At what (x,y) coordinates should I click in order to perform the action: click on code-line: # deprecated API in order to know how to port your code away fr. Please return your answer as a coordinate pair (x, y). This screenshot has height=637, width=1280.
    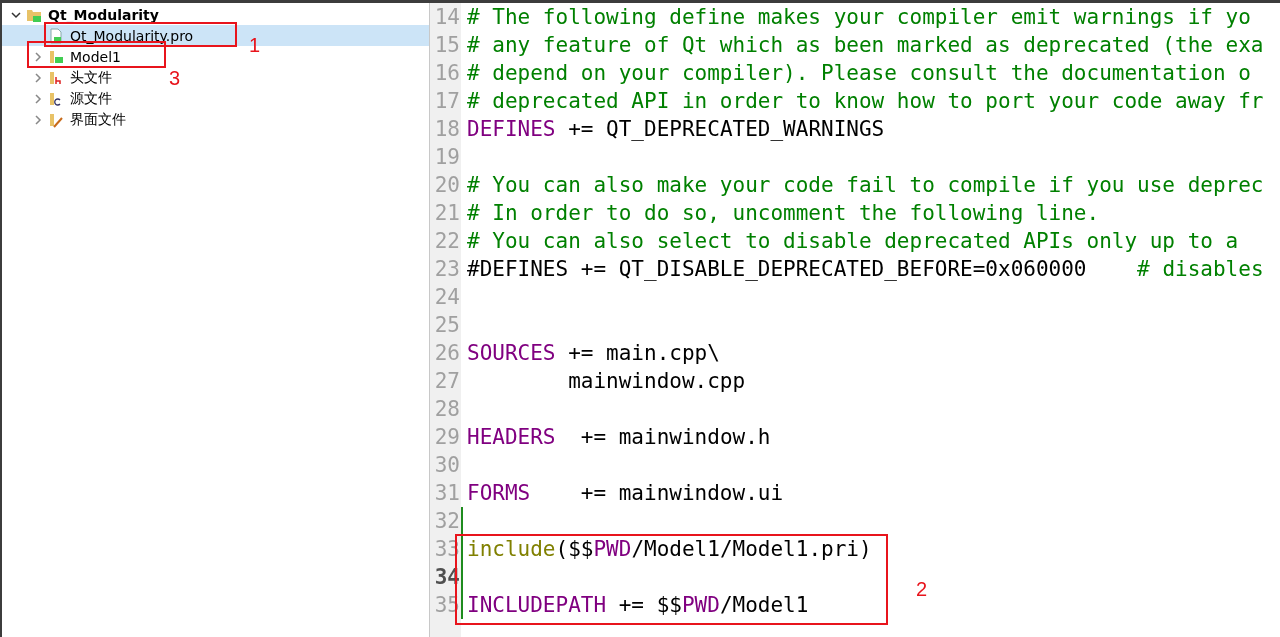
    Looking at the image, I should click on (865, 101).